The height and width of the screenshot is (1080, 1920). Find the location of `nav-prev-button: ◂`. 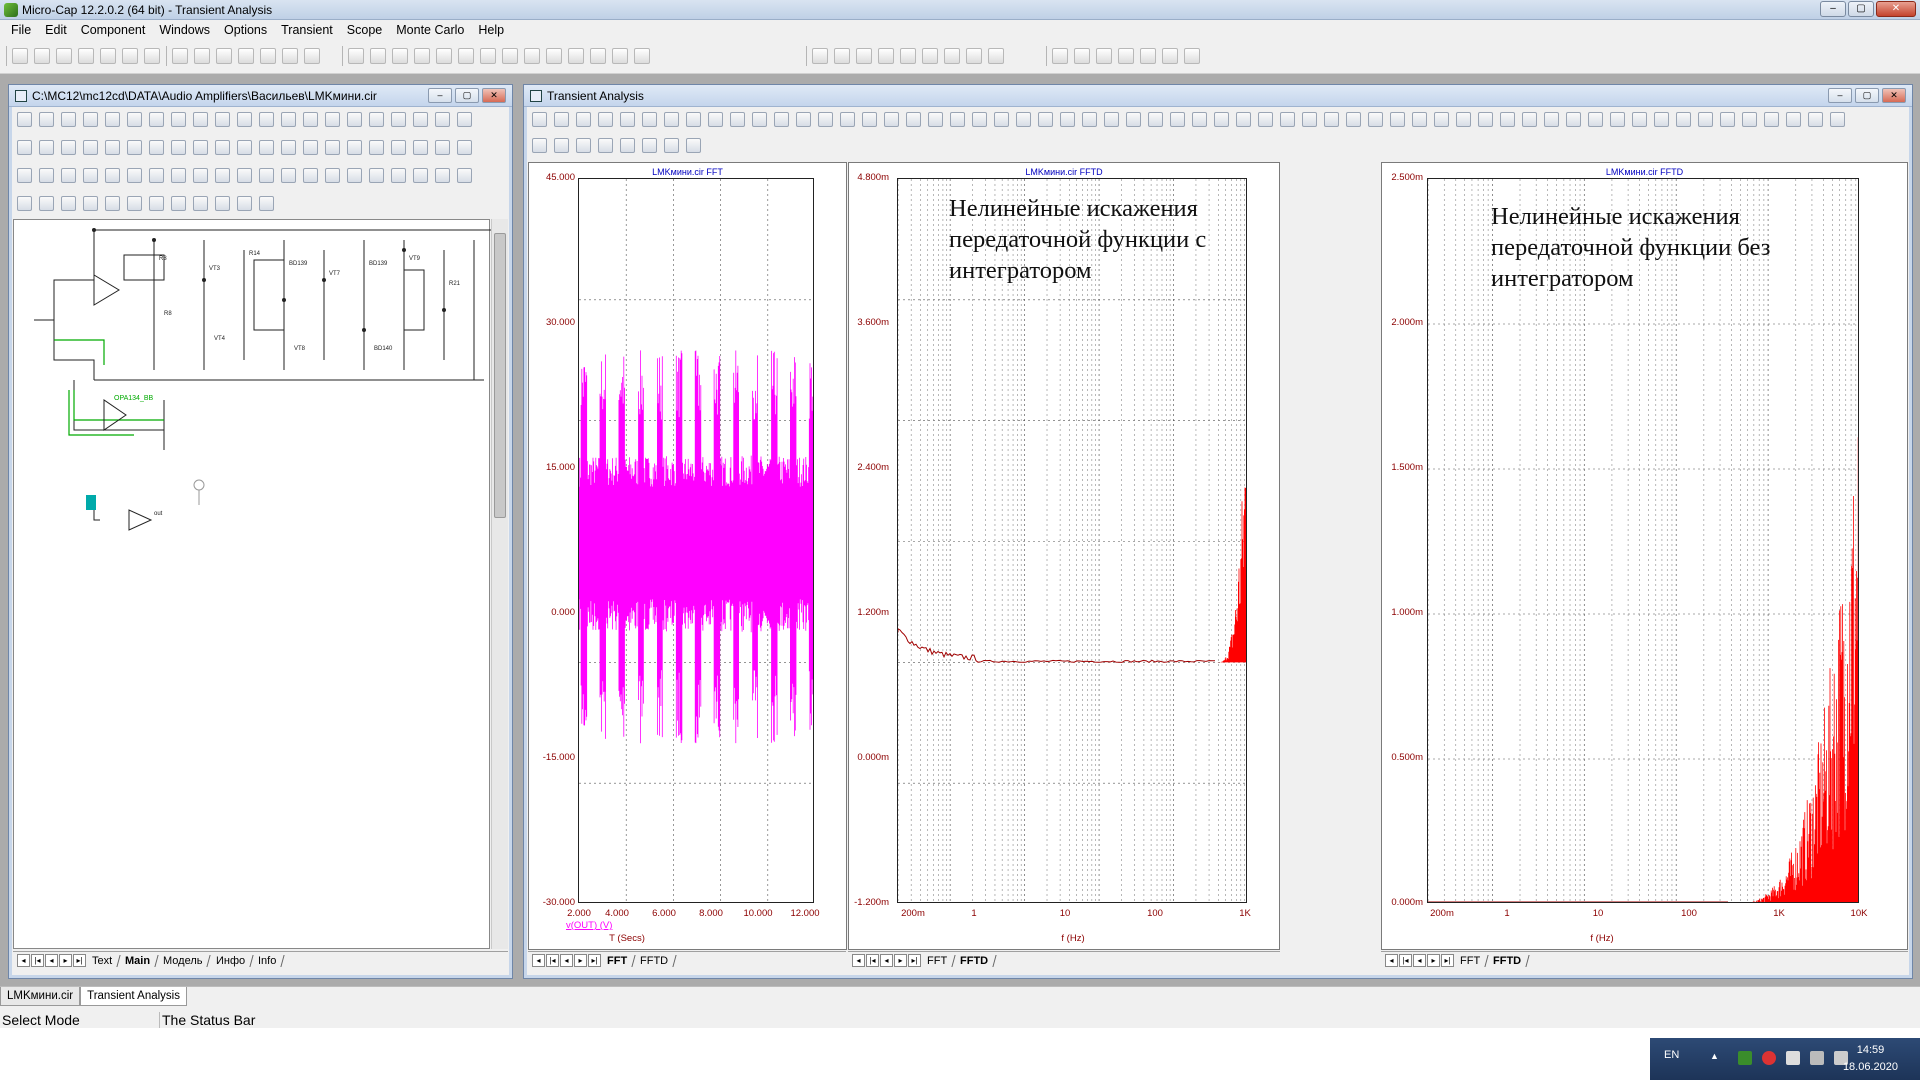

nav-prev-button: ◂ is located at coordinates (886, 960).